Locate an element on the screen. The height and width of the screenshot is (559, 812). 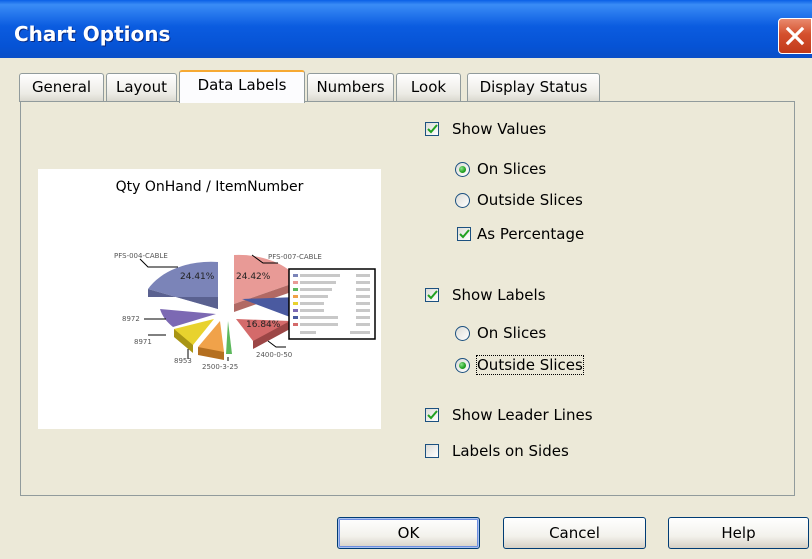
close-icon is located at coordinates (795, 36).